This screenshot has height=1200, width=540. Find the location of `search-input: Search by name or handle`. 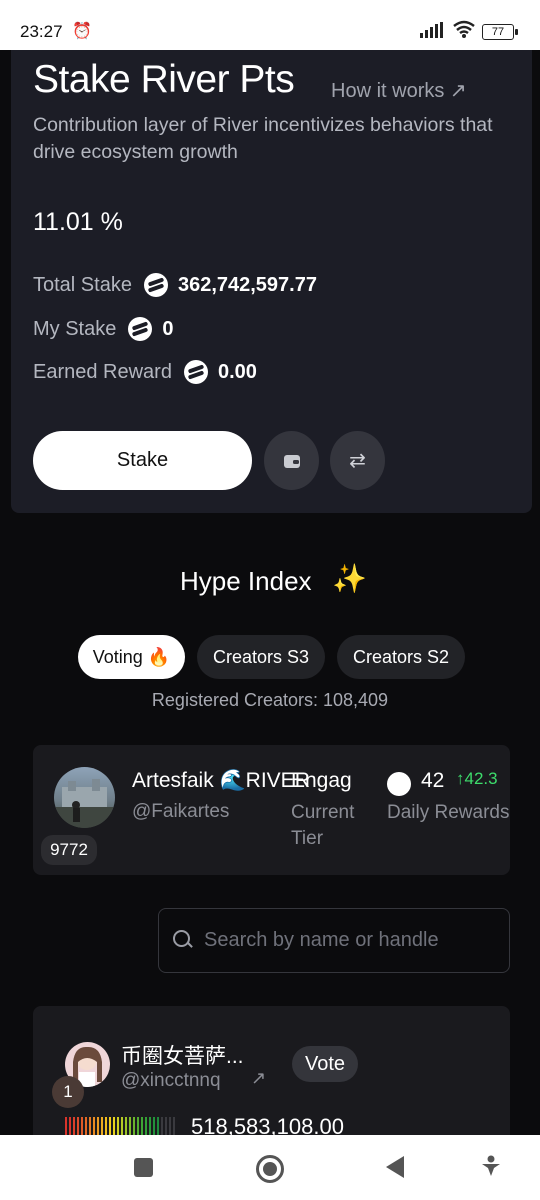

search-input: Search by name or handle is located at coordinates (334, 940).